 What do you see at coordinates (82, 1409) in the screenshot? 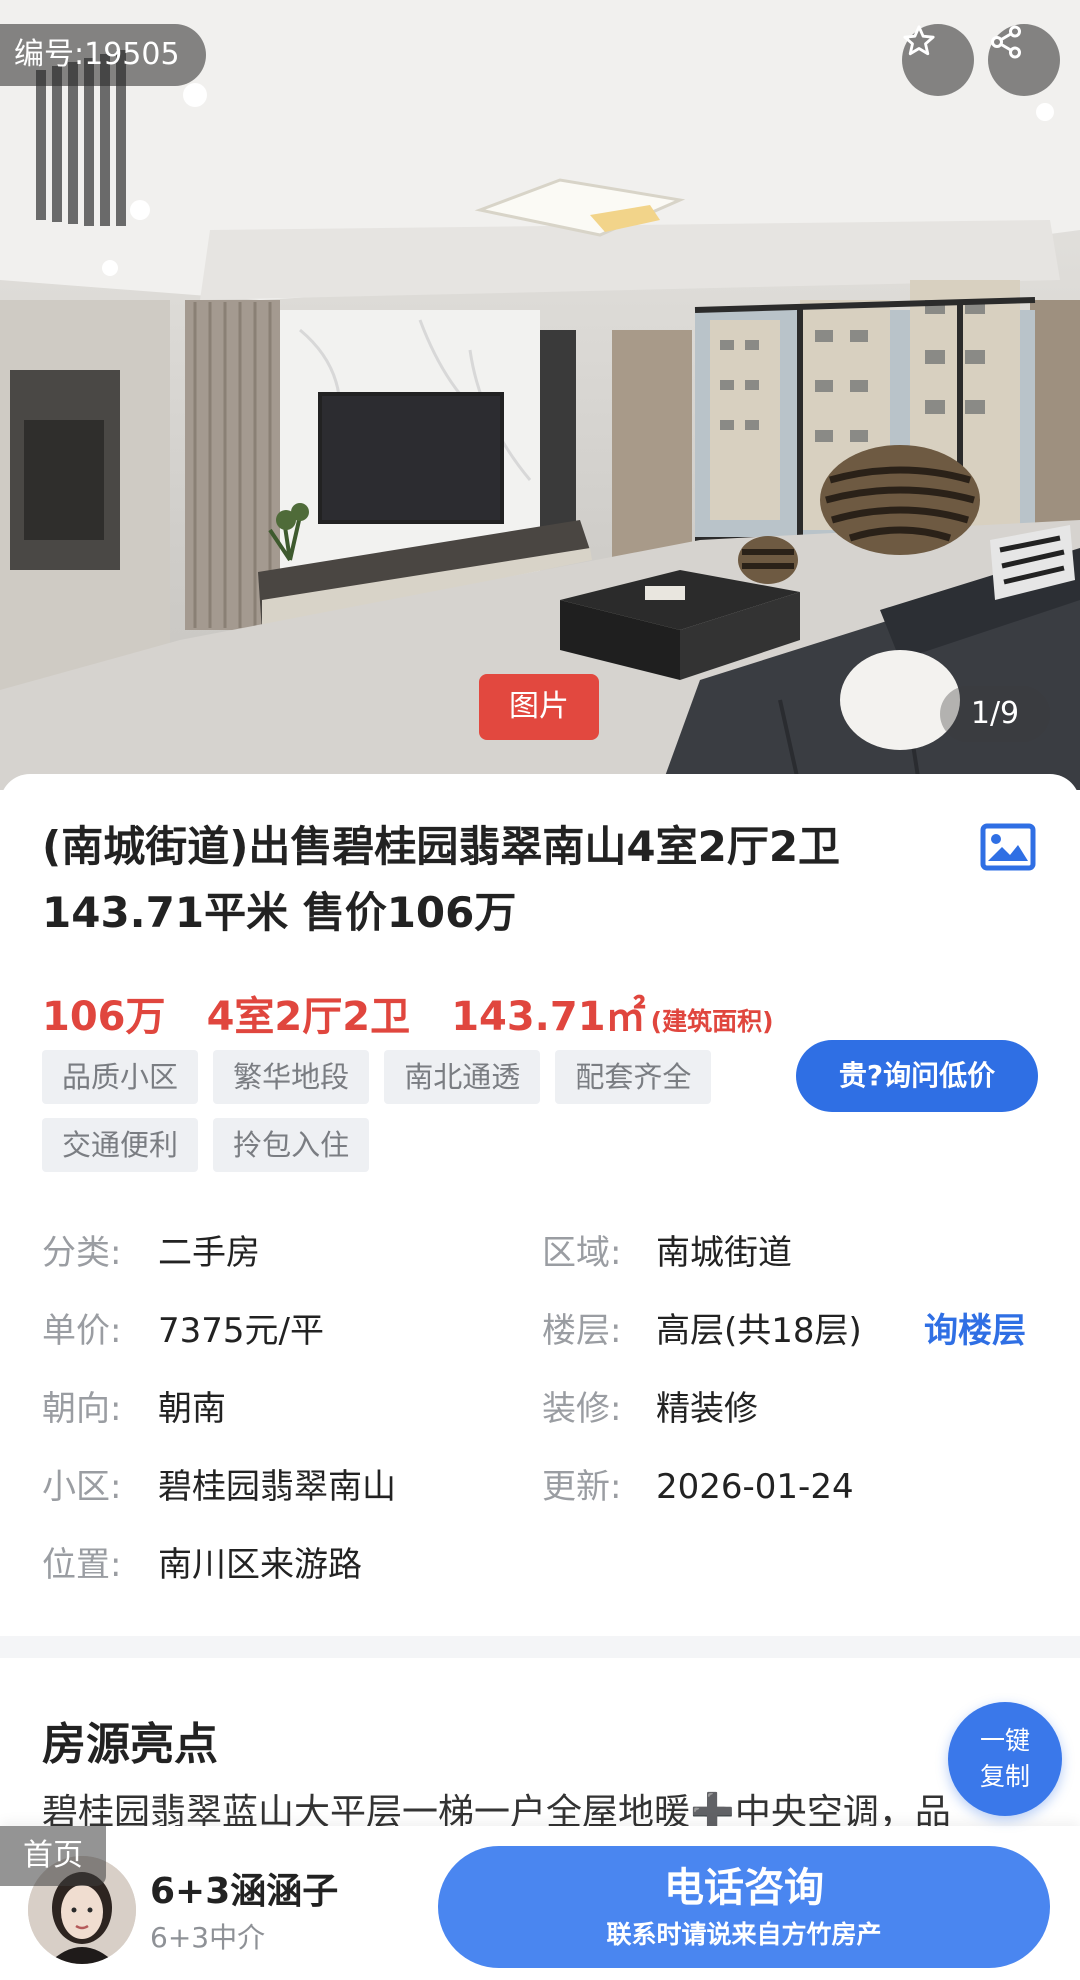
I see `orientation-label: 朝向:` at bounding box center [82, 1409].